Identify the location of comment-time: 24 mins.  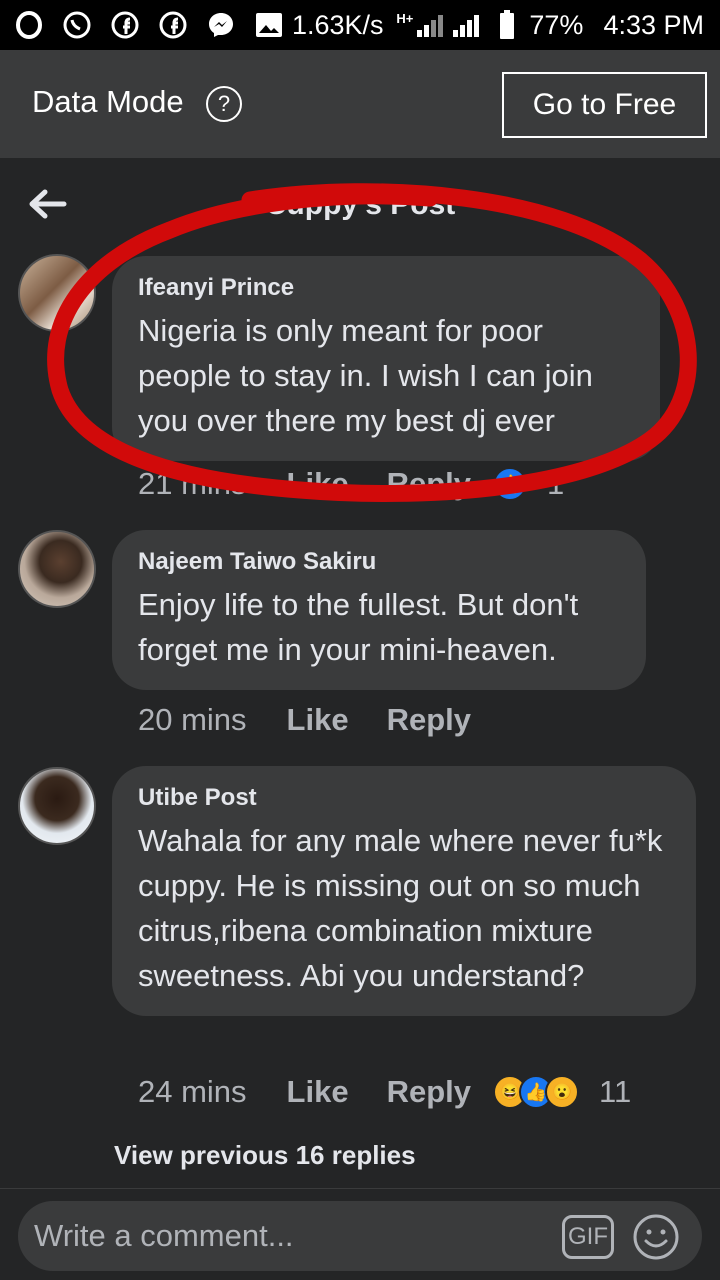
(192, 1091).